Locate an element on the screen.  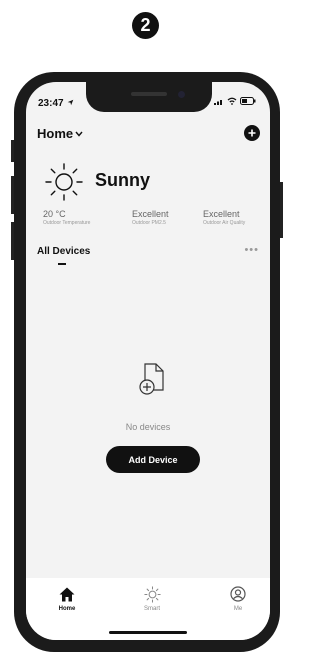
camera-icon is located at coordinates (181, 94).